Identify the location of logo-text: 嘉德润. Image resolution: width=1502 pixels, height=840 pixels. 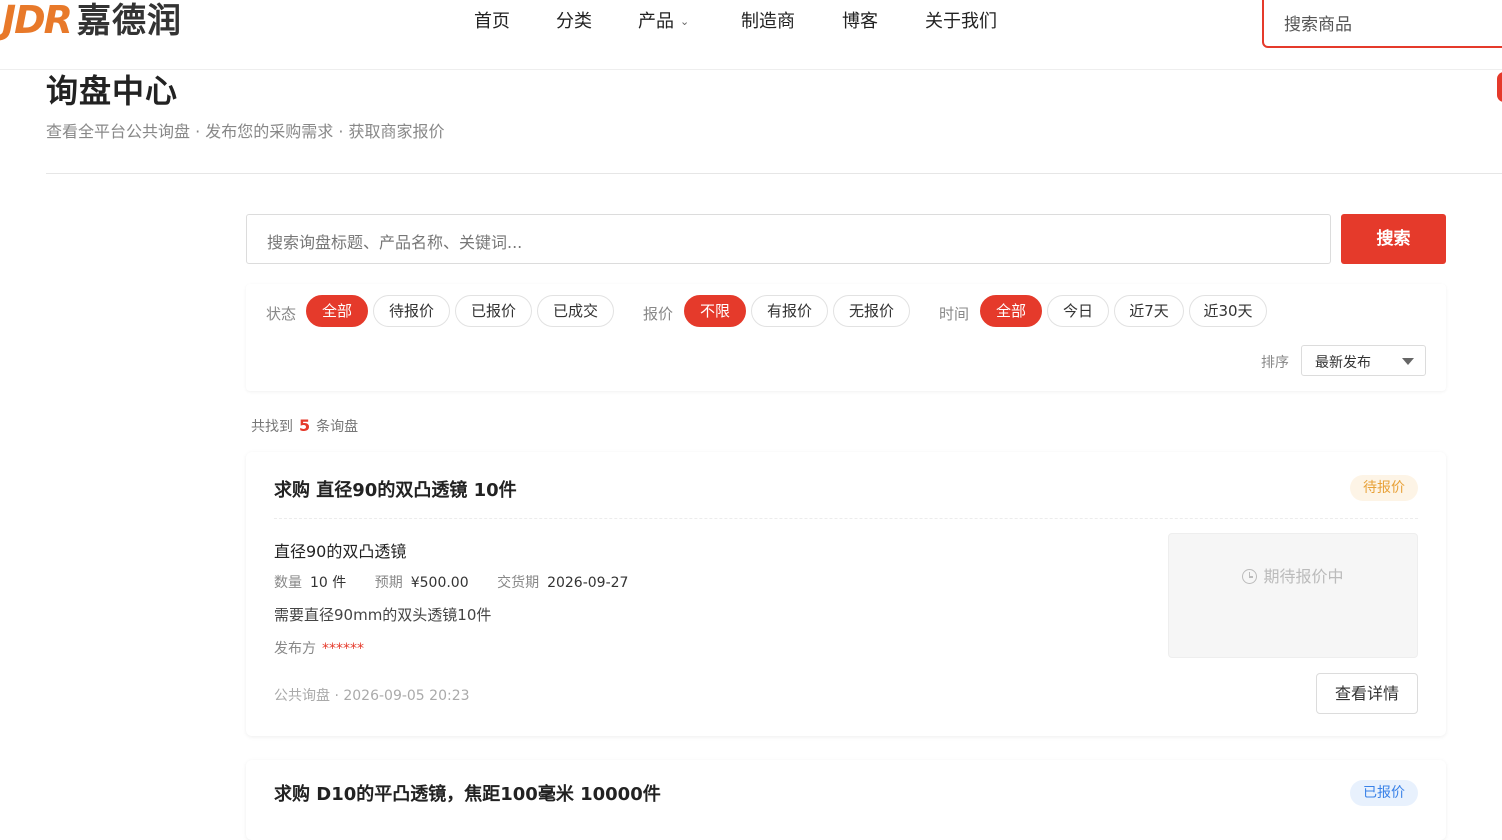
(129, 21).